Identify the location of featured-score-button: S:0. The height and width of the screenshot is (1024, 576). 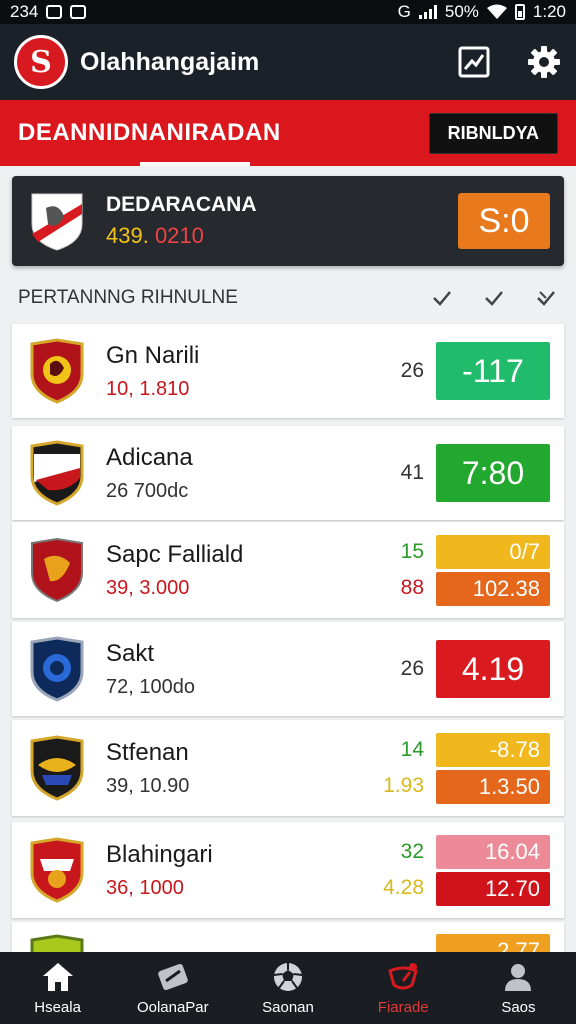
(504, 221).